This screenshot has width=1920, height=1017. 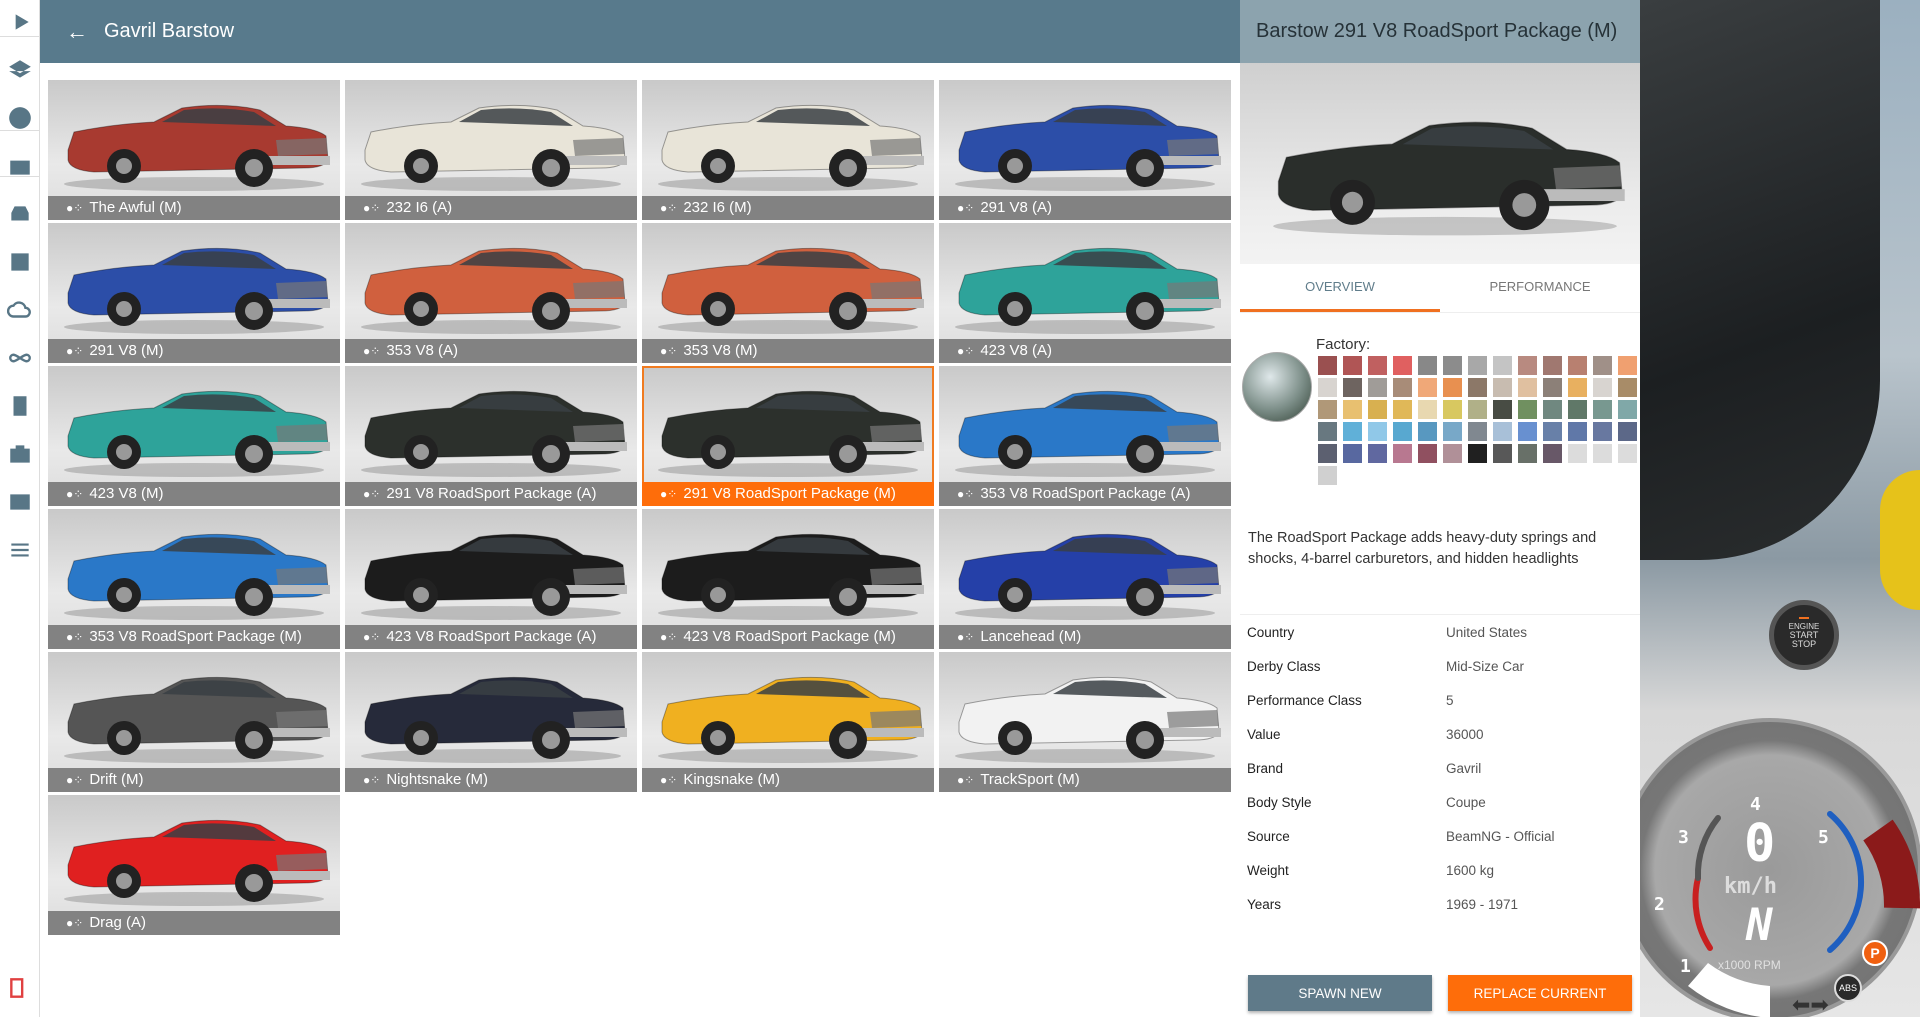 I want to click on sidebar-item-options-sliders, so click(x=20, y=550).